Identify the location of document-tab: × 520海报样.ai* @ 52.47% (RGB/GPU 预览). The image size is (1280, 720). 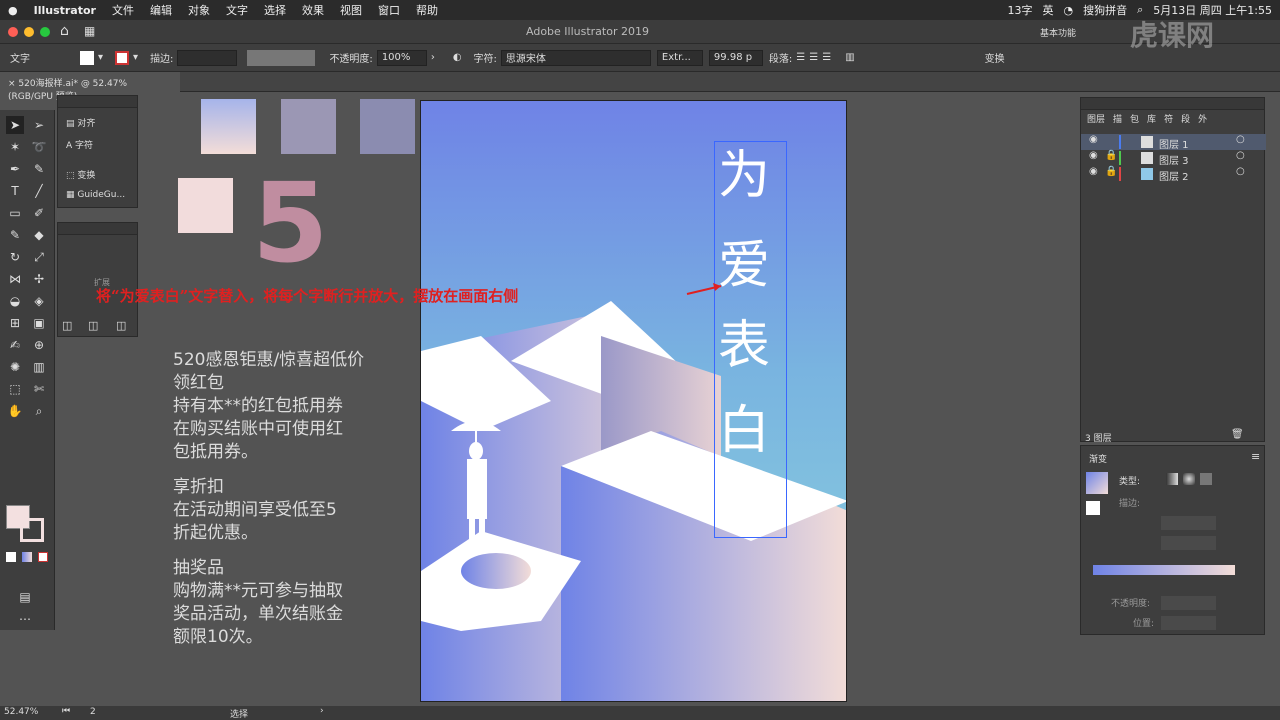
(90, 87).